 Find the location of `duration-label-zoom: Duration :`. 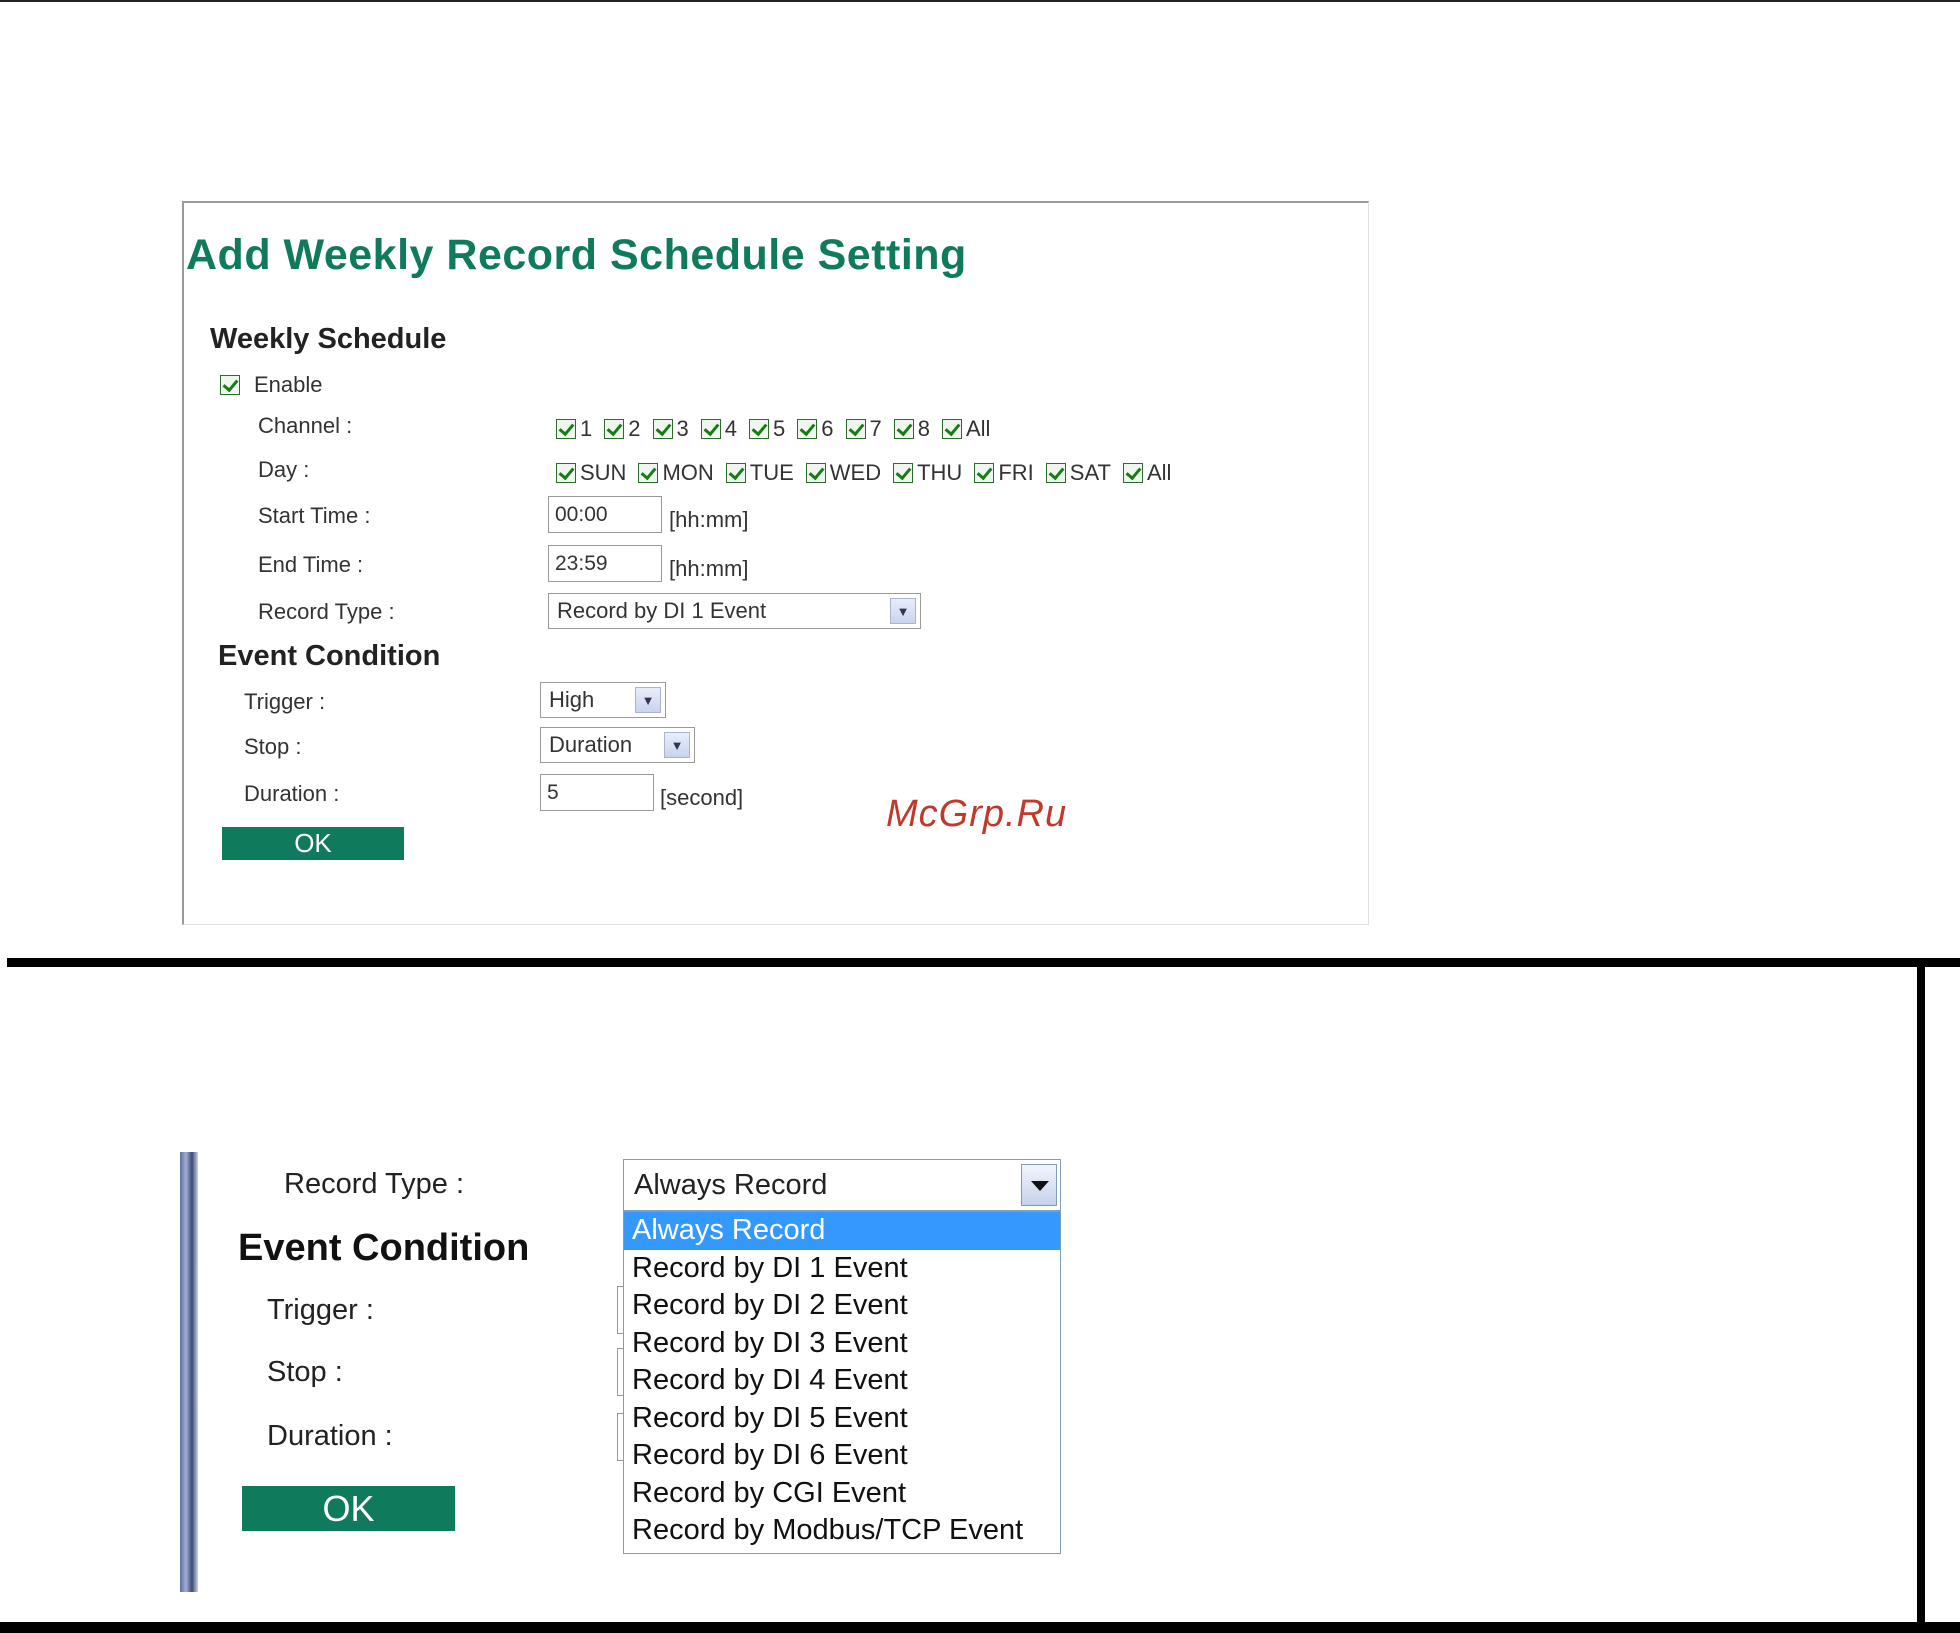

duration-label-zoom: Duration : is located at coordinates (330, 1436).